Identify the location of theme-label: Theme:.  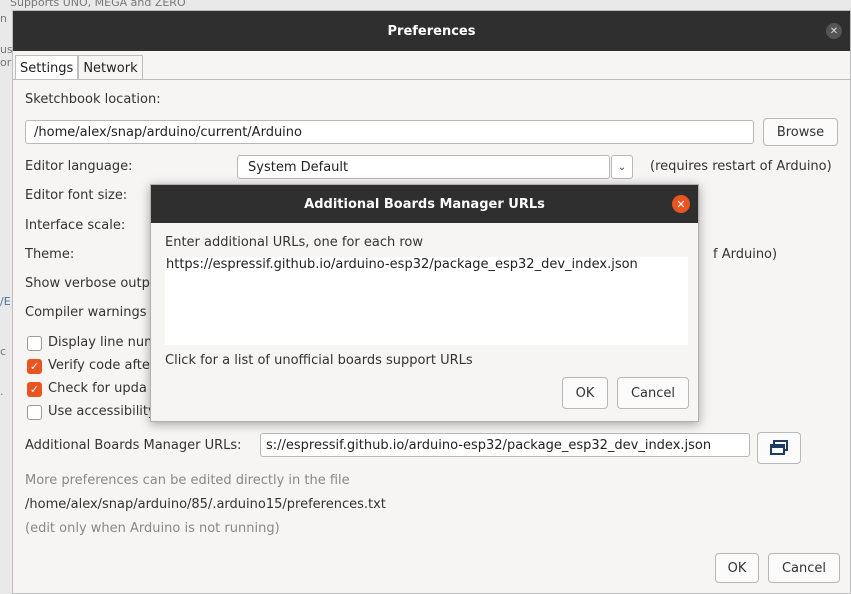
(50, 254).